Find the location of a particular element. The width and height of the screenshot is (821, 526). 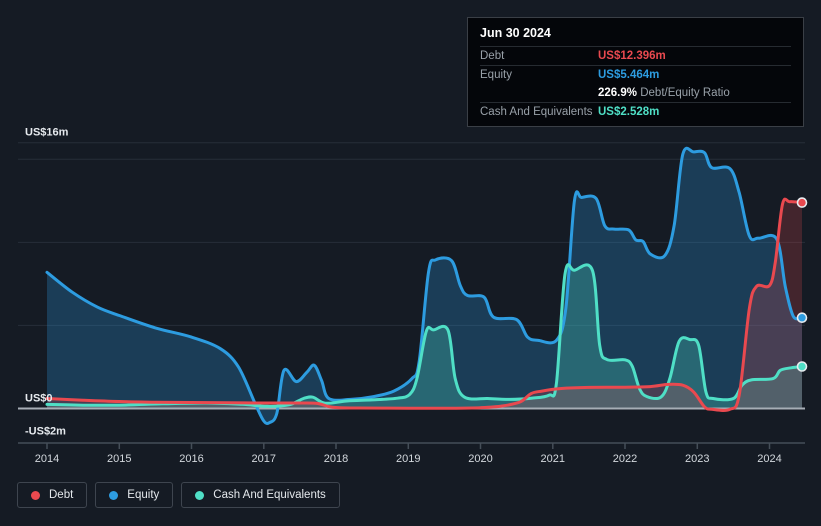

equity-end-marker is located at coordinates (802, 318).